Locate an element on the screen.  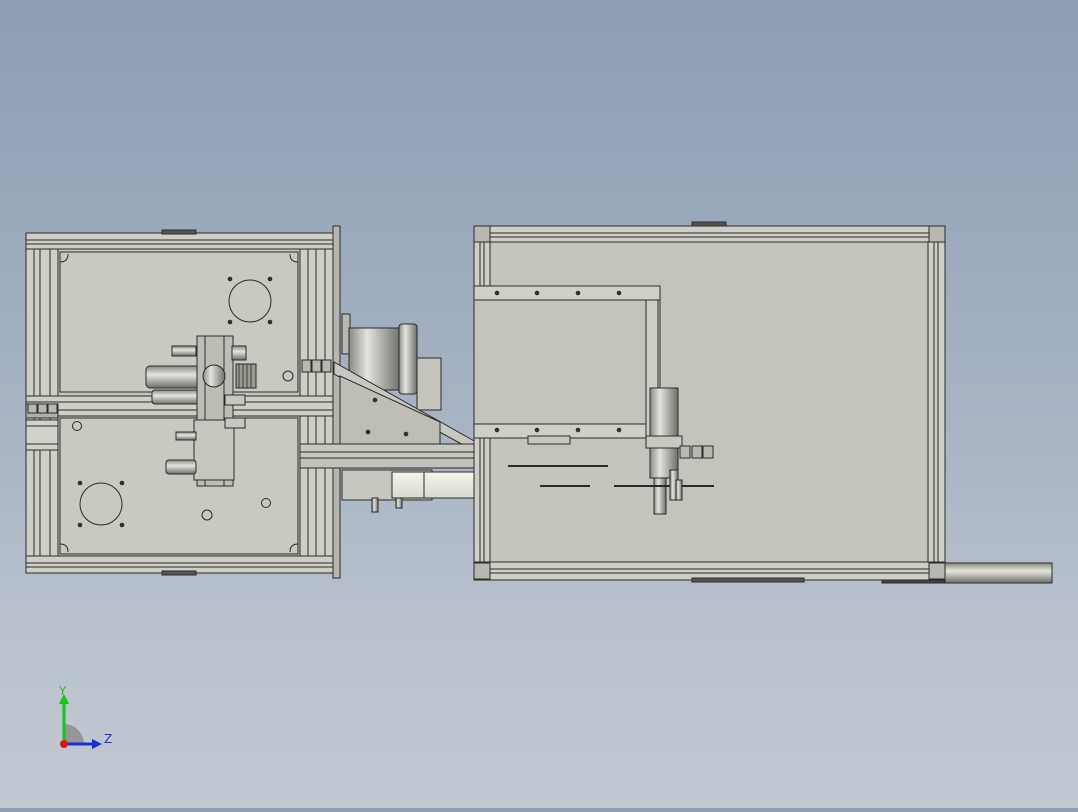
z-axis-label: Z is located at coordinates (108, 739).